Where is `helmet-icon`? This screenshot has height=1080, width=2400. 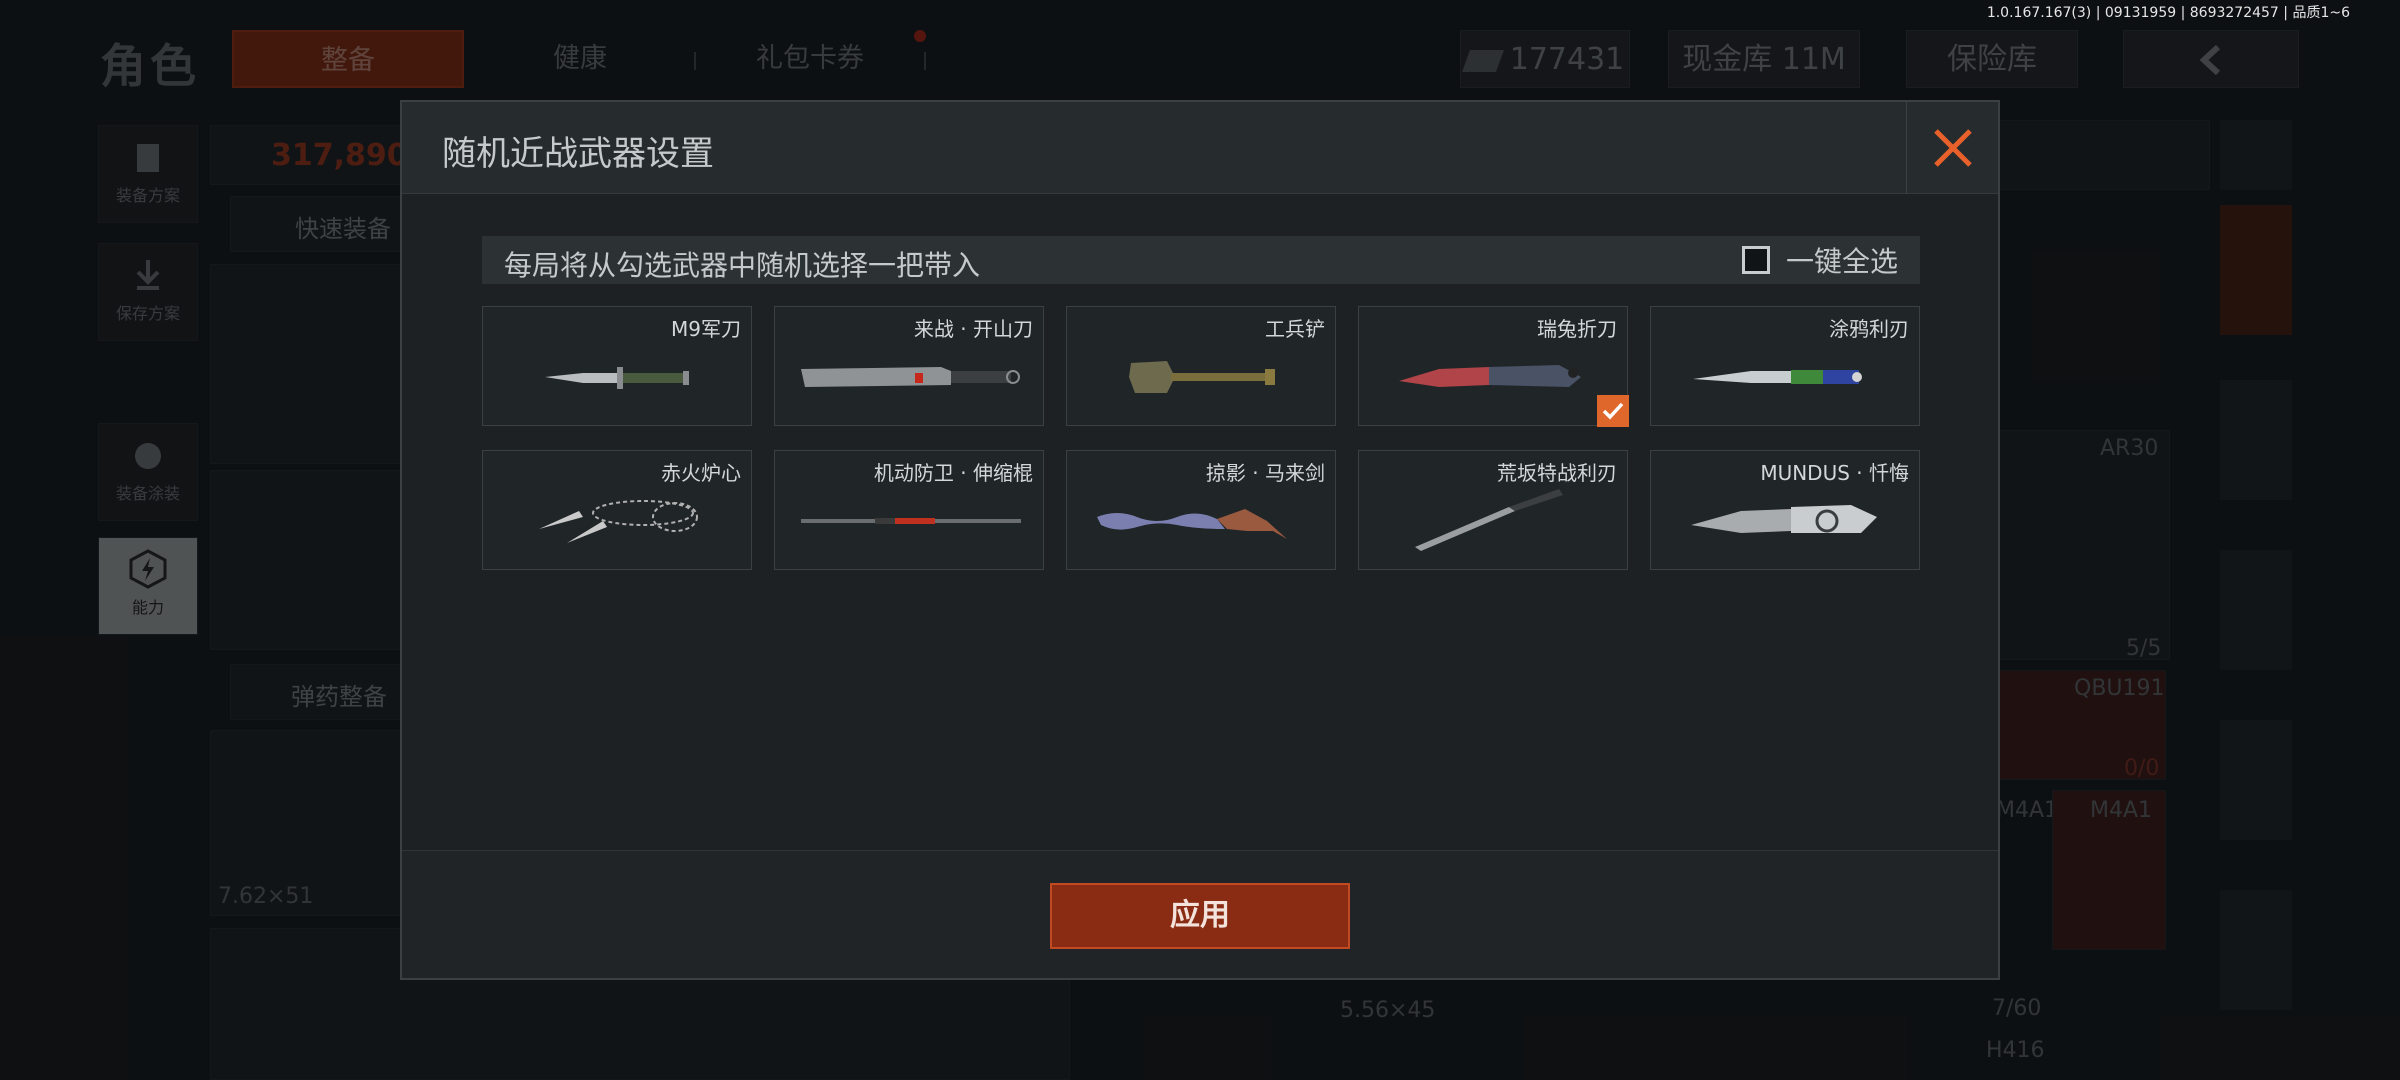 helmet-icon is located at coordinates (148, 456).